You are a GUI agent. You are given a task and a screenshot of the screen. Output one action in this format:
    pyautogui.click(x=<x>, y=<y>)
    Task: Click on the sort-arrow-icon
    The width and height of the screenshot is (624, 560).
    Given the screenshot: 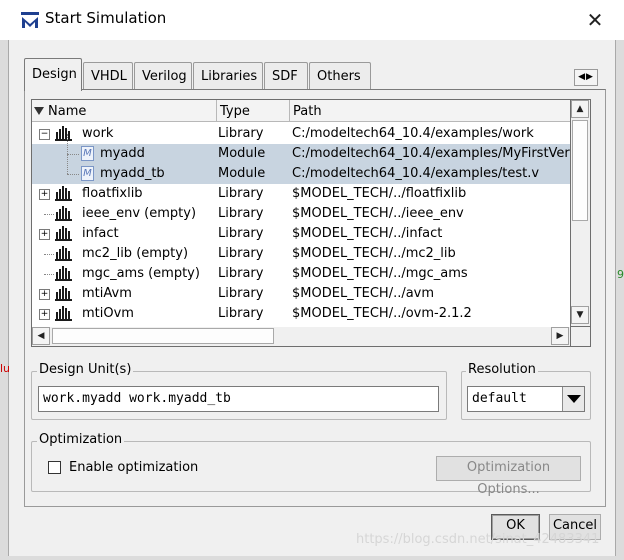 What is the action you would take?
    pyautogui.click(x=39, y=111)
    